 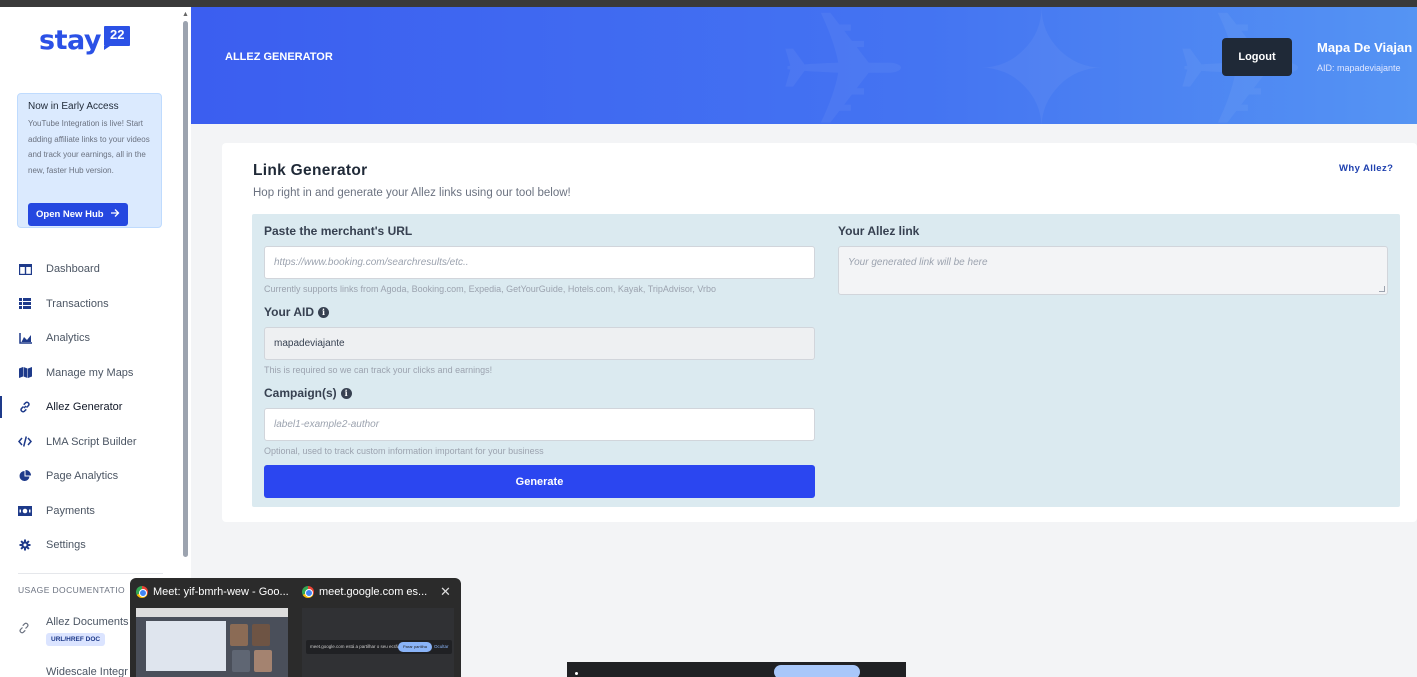 I want to click on merchant-url-label-text: Paste the merchant's URL, so click(x=338, y=231).